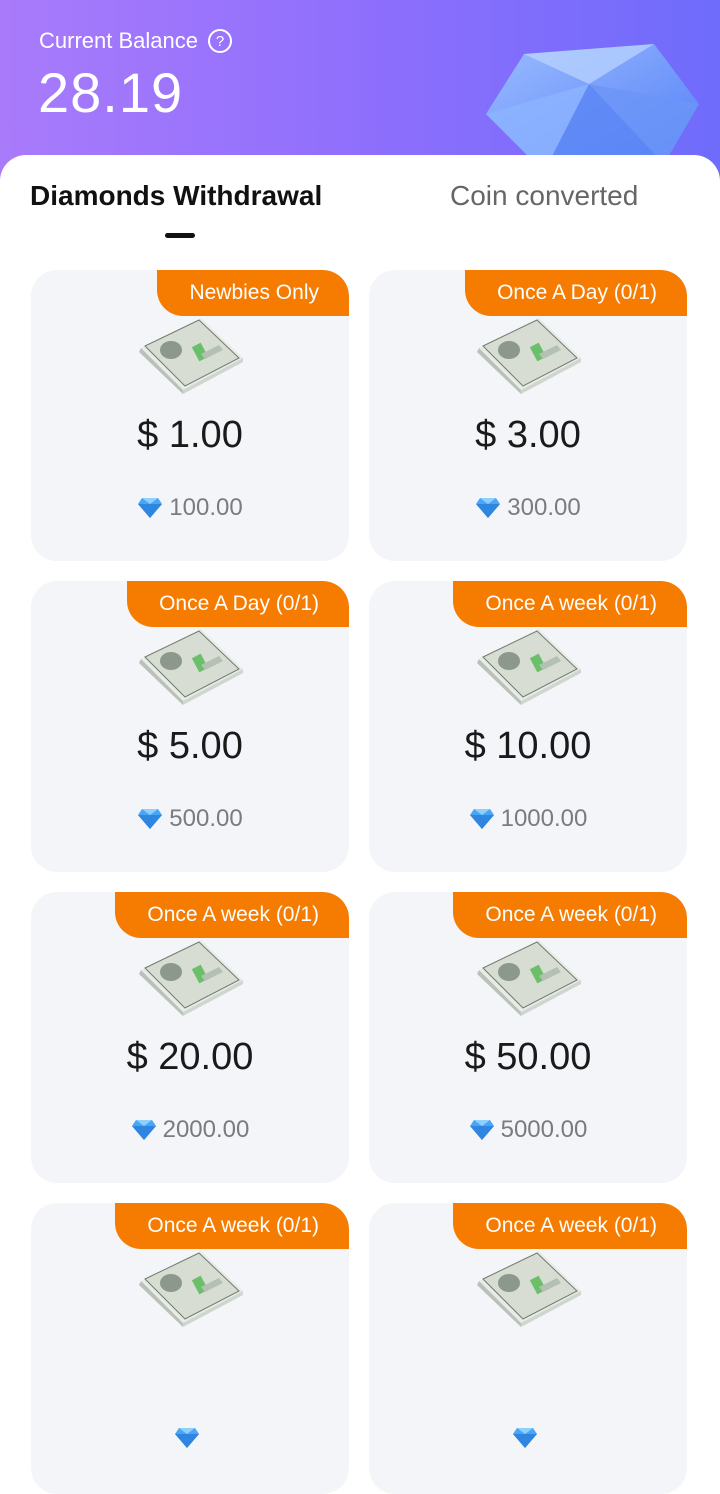 The image size is (720, 1494). What do you see at coordinates (219, 41) in the screenshot?
I see `question-circle-icon: ?` at bounding box center [219, 41].